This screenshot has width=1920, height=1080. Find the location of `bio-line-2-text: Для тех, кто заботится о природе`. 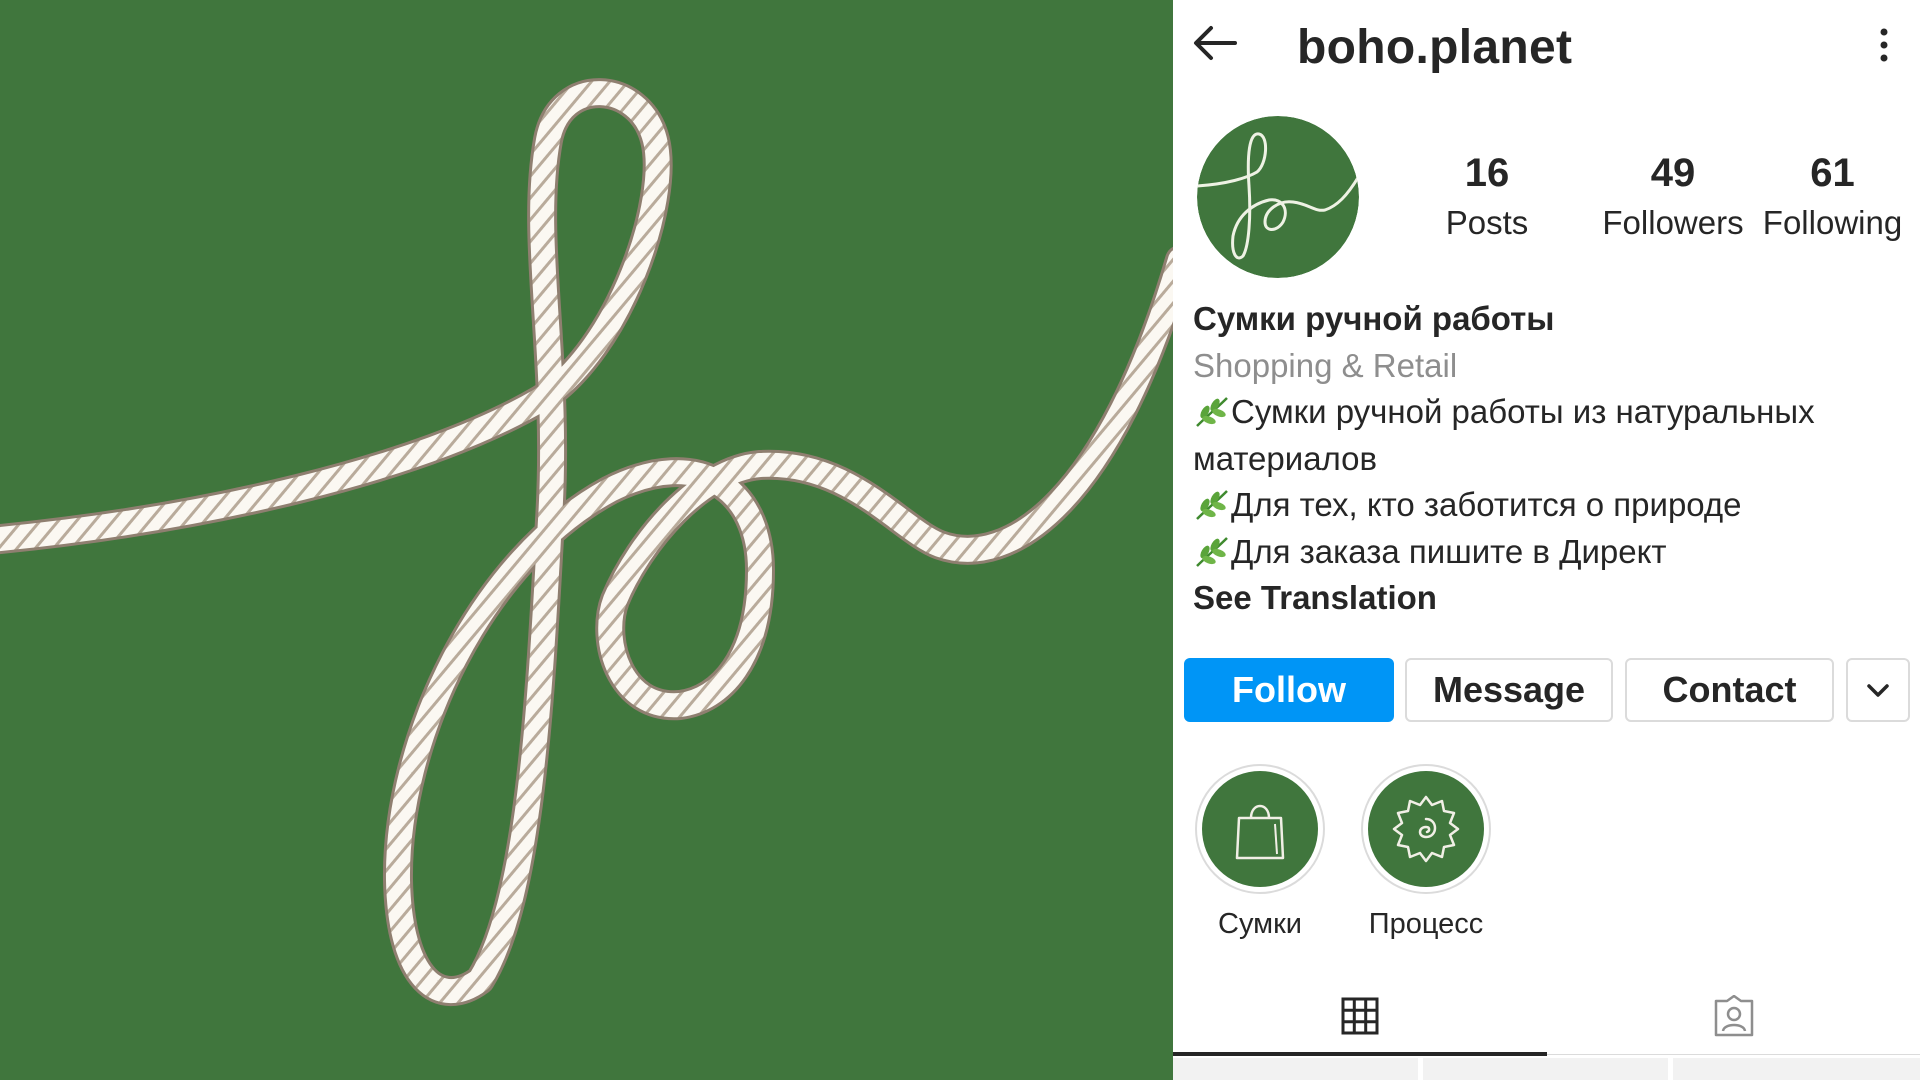

bio-line-2-text: Для тех, кто заботится о природе is located at coordinates (1486, 504).